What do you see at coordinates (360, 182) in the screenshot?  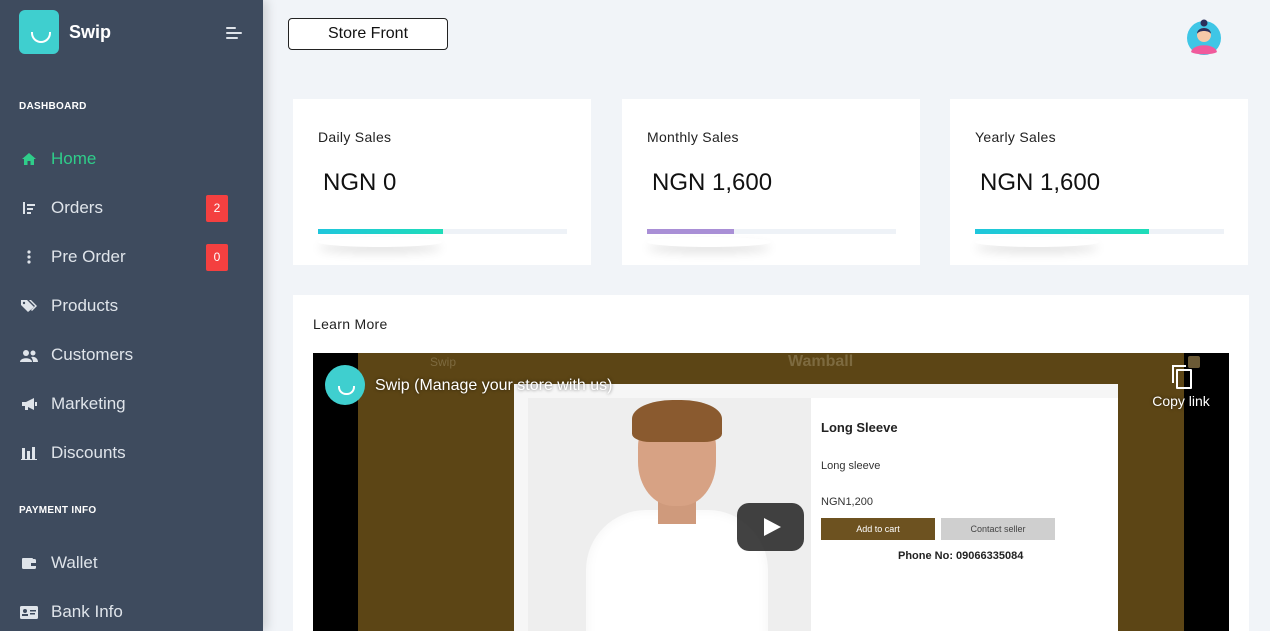 I see `card-value: NGN 0` at bounding box center [360, 182].